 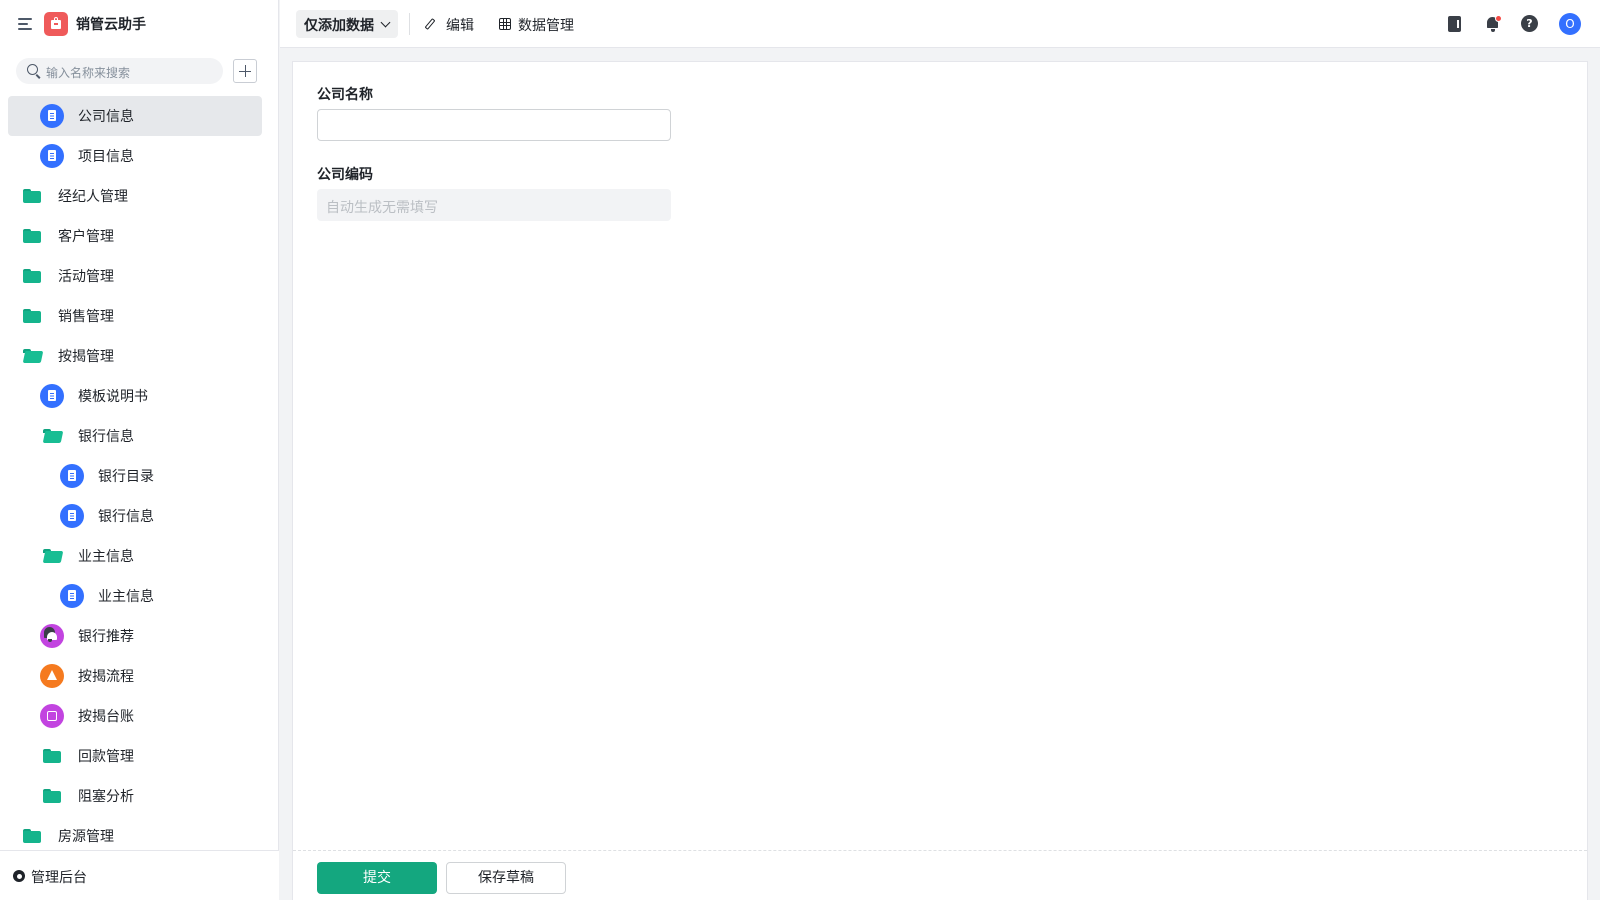 What do you see at coordinates (409, 24) in the screenshot?
I see `toolbar-divider` at bounding box center [409, 24].